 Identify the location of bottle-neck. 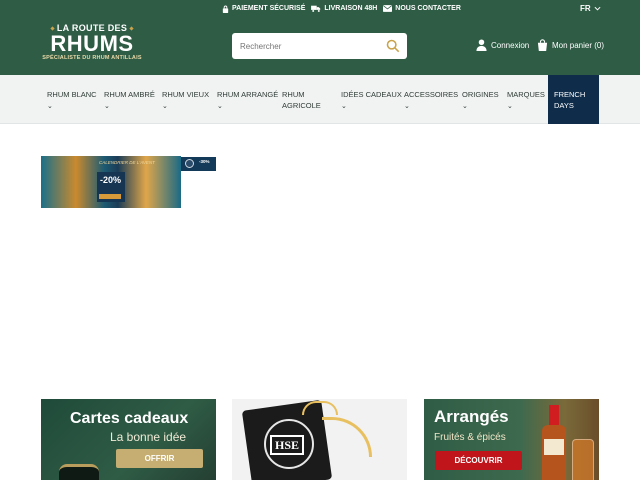
(554, 415).